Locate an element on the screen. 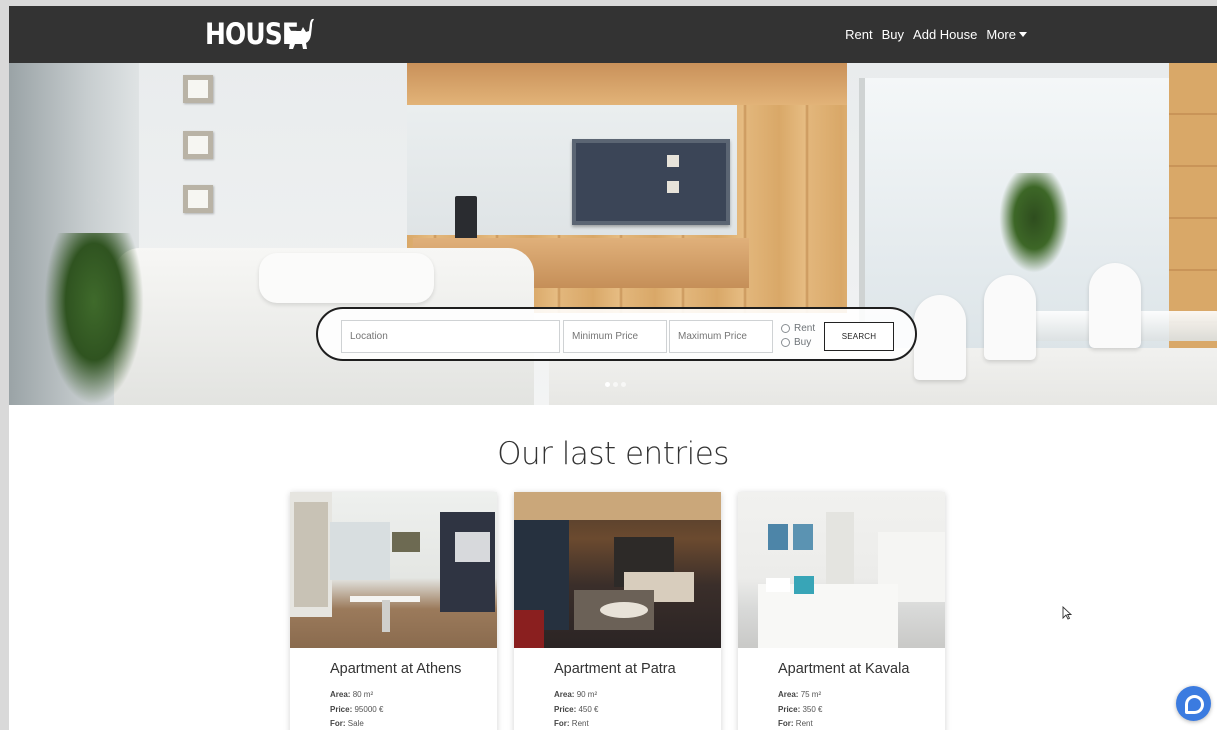 The height and width of the screenshot is (730, 1217). listing-specs: Area: 80 m² Price: 95000 € For: Sale is located at coordinates (357, 709).